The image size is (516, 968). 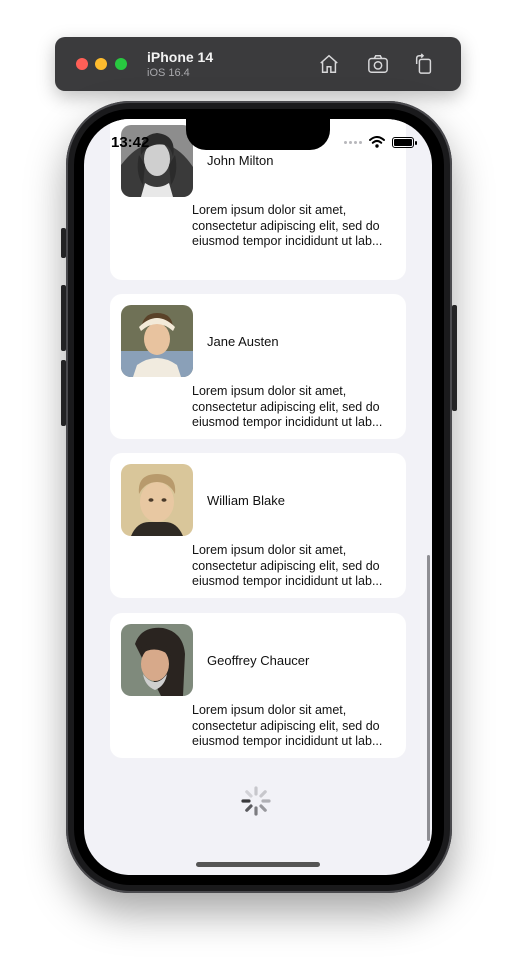 I want to click on rotate-icon, so click(x=423, y=63).